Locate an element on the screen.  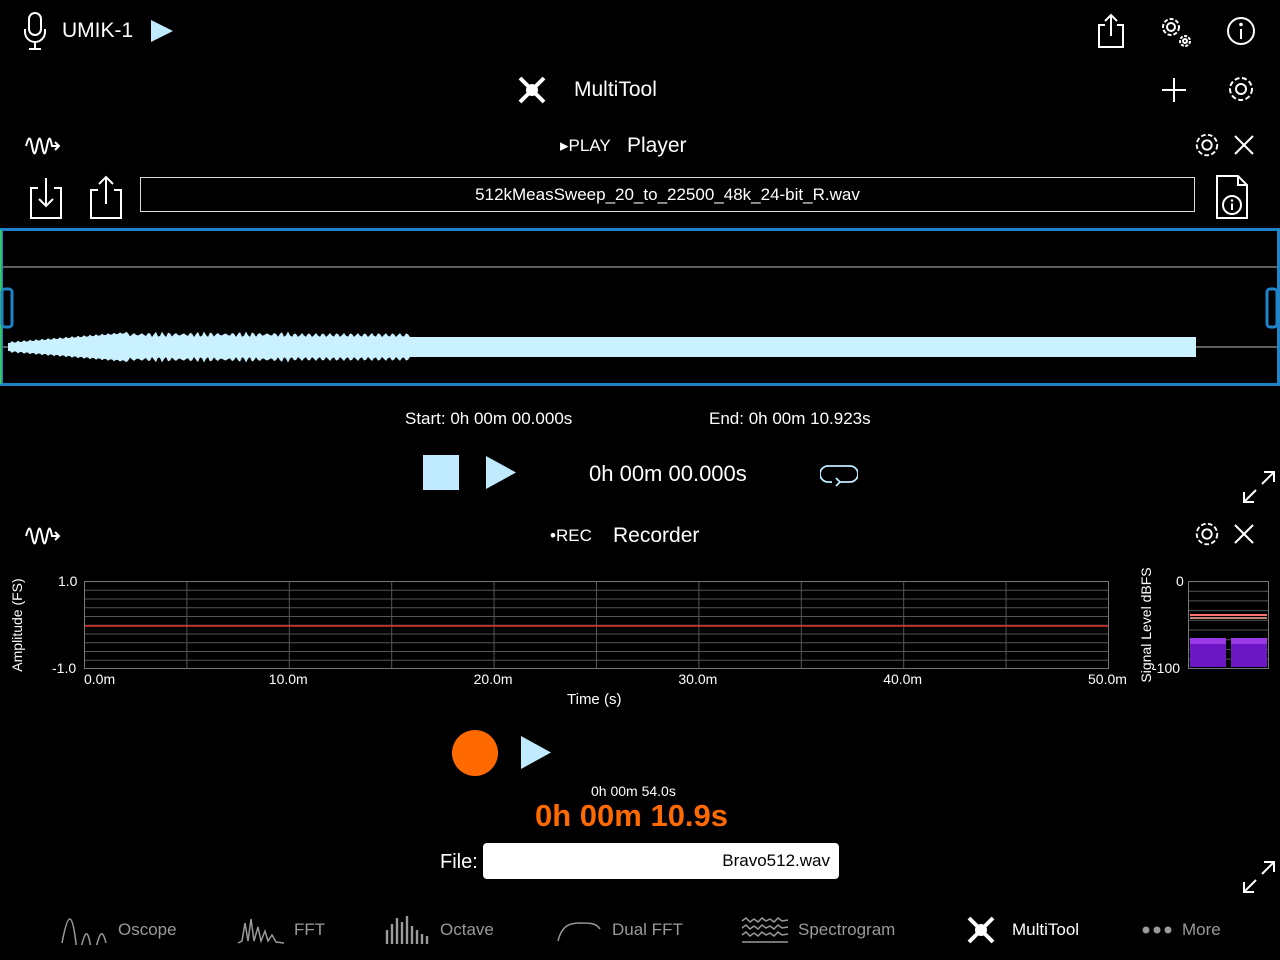
multitool-tab-icon is located at coordinates (981, 930).